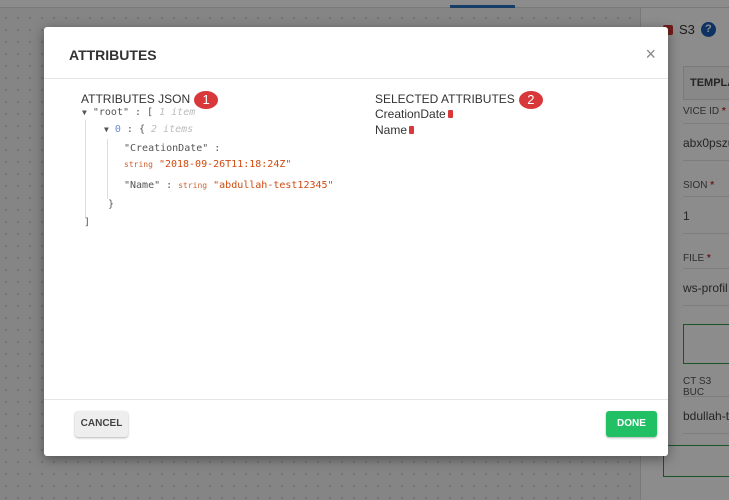 The image size is (729, 500). I want to click on json-value: "abdullah-test12345", so click(273, 185).